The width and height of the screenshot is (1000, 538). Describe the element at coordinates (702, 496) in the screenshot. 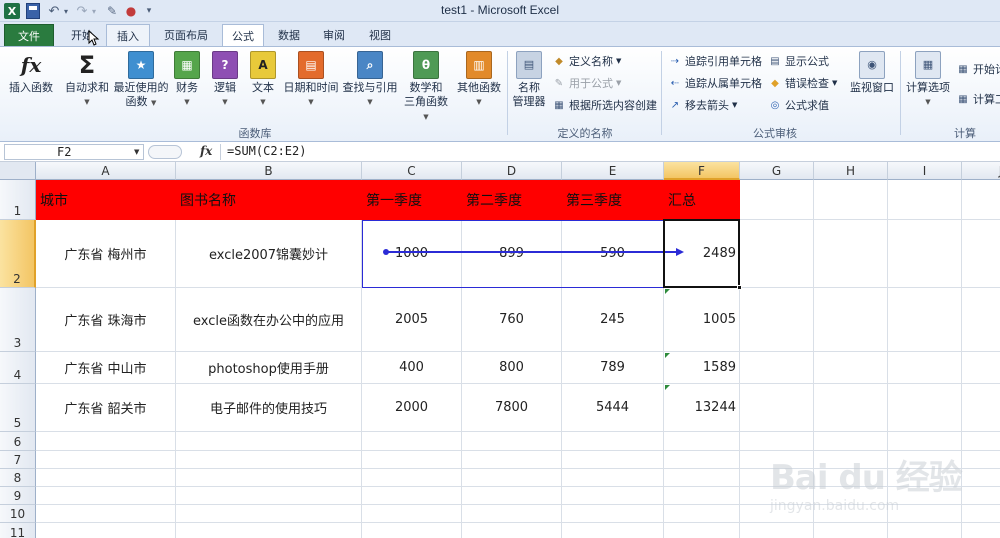

I see `cell-f9` at that location.